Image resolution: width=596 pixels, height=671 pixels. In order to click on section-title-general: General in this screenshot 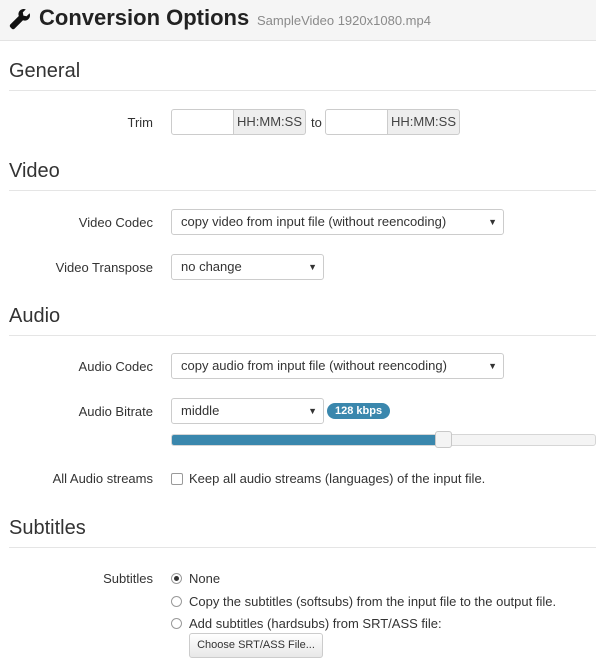, I will do `click(45, 71)`.